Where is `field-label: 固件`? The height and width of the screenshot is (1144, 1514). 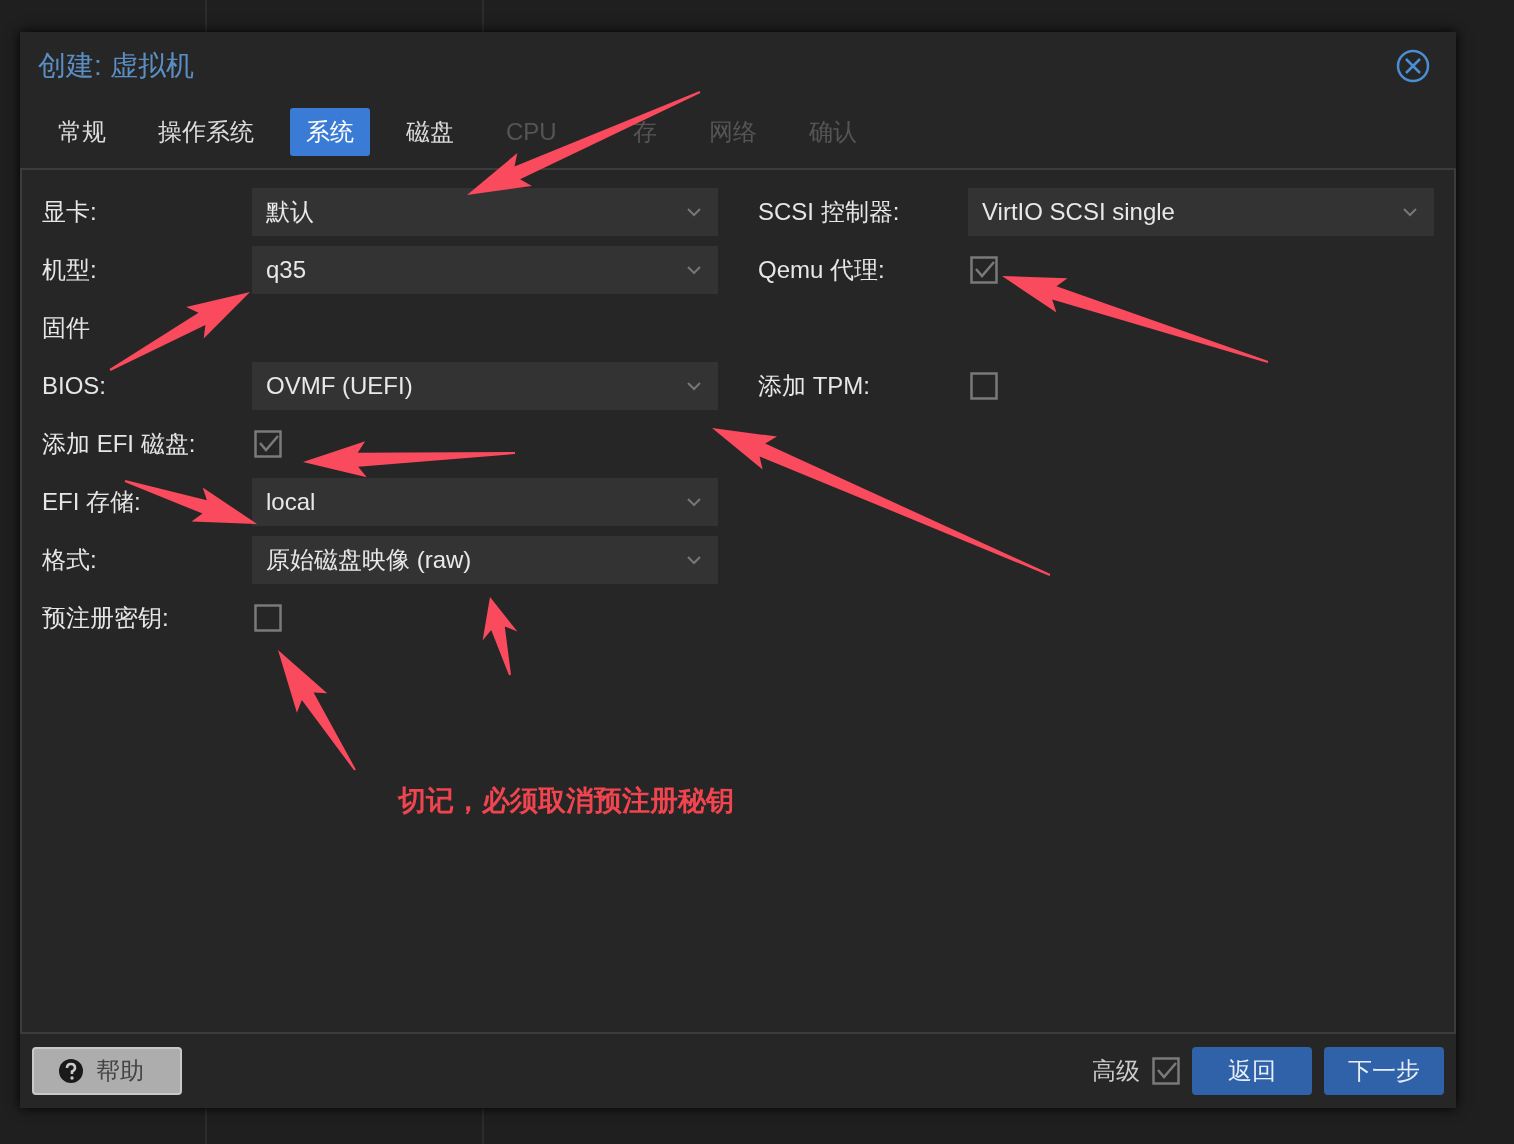
field-label: 固件 is located at coordinates (66, 328).